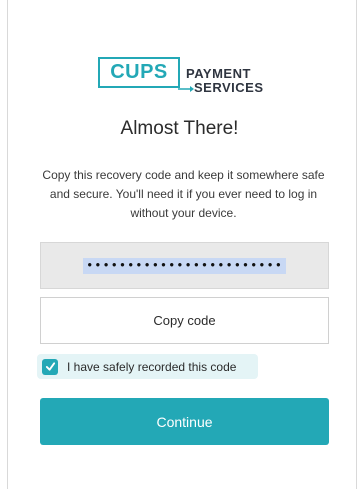 The image size is (359, 489). I want to click on brand-logo: CUPS PAYMENT SERVICES, so click(188, 77).